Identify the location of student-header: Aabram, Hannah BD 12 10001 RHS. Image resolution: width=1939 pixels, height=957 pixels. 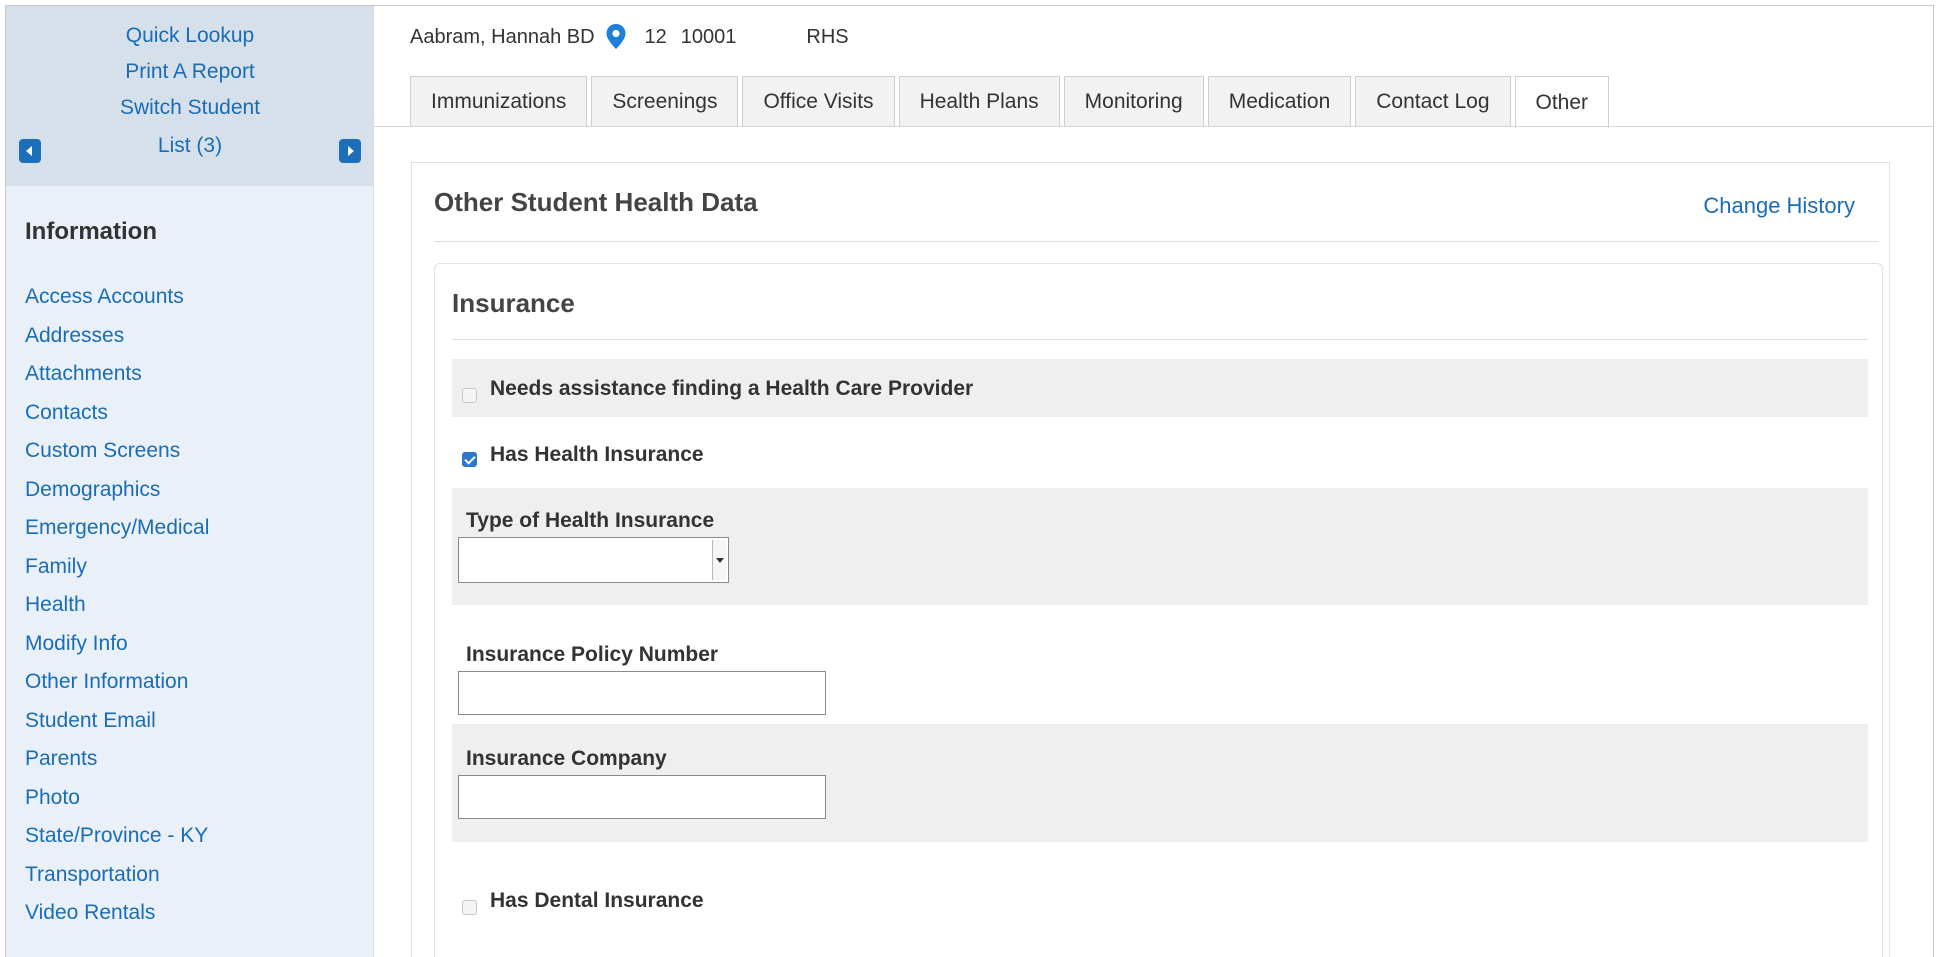
(629, 37).